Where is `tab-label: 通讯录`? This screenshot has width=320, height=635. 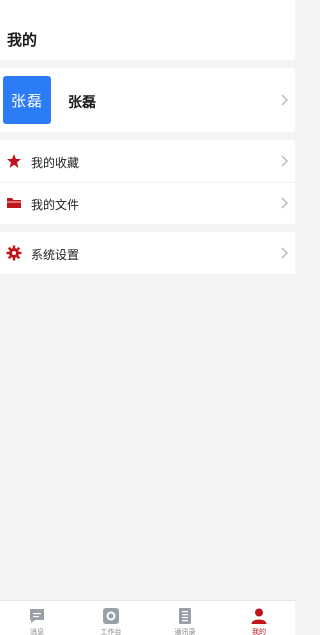
tab-label: 通讯录 is located at coordinates (185, 631).